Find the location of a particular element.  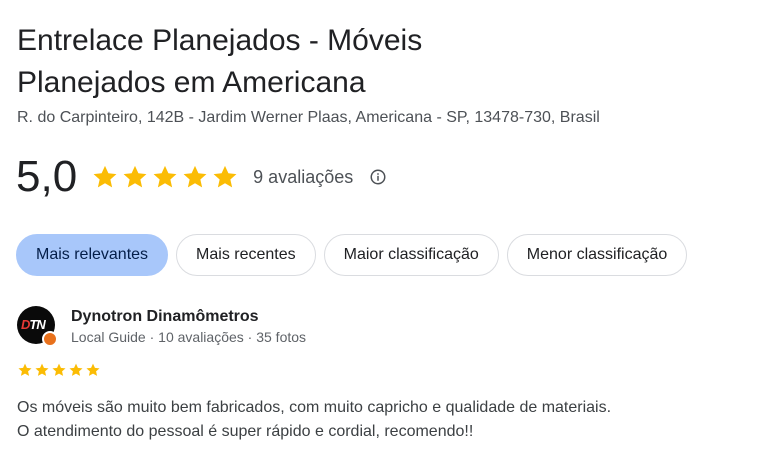

sort-chip-most-relevant: Mais relevantes is located at coordinates (92, 255).